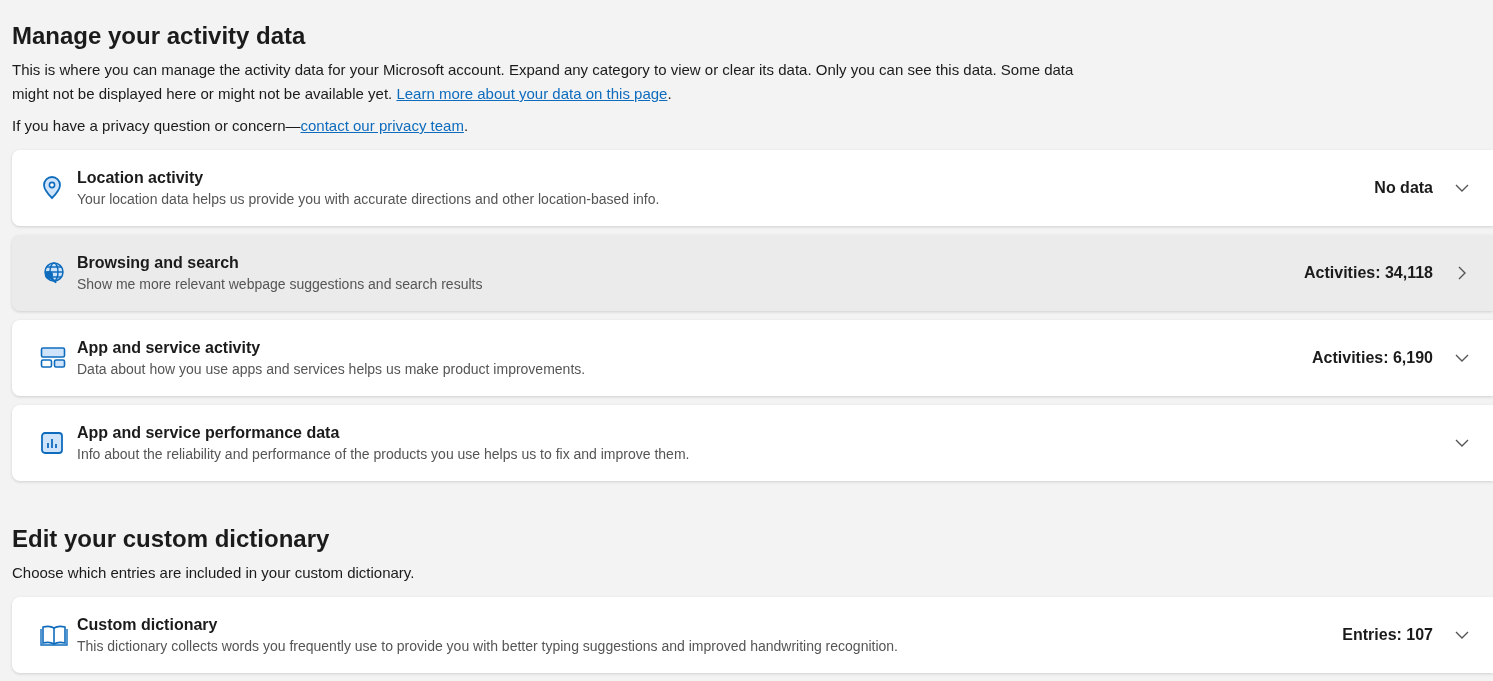 The image size is (1493, 681). What do you see at coordinates (382, 125) in the screenshot?
I see `text-link: contact our privacy team` at bounding box center [382, 125].